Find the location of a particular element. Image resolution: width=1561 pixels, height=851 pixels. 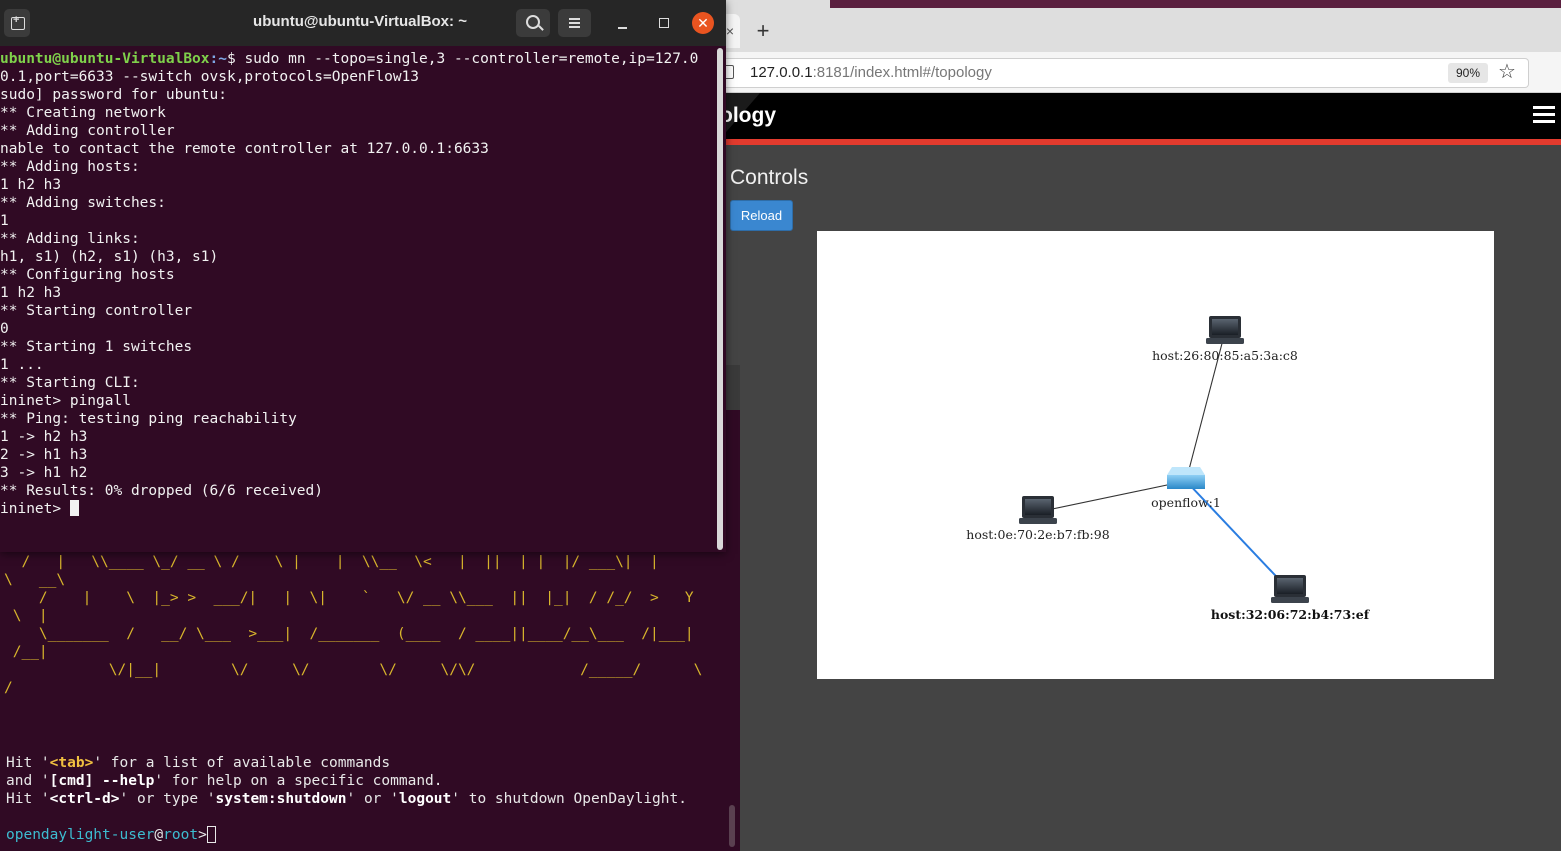

topology-node-host-bottom: host:32:06:72:b4:73:ef is located at coordinates (1291, 598).